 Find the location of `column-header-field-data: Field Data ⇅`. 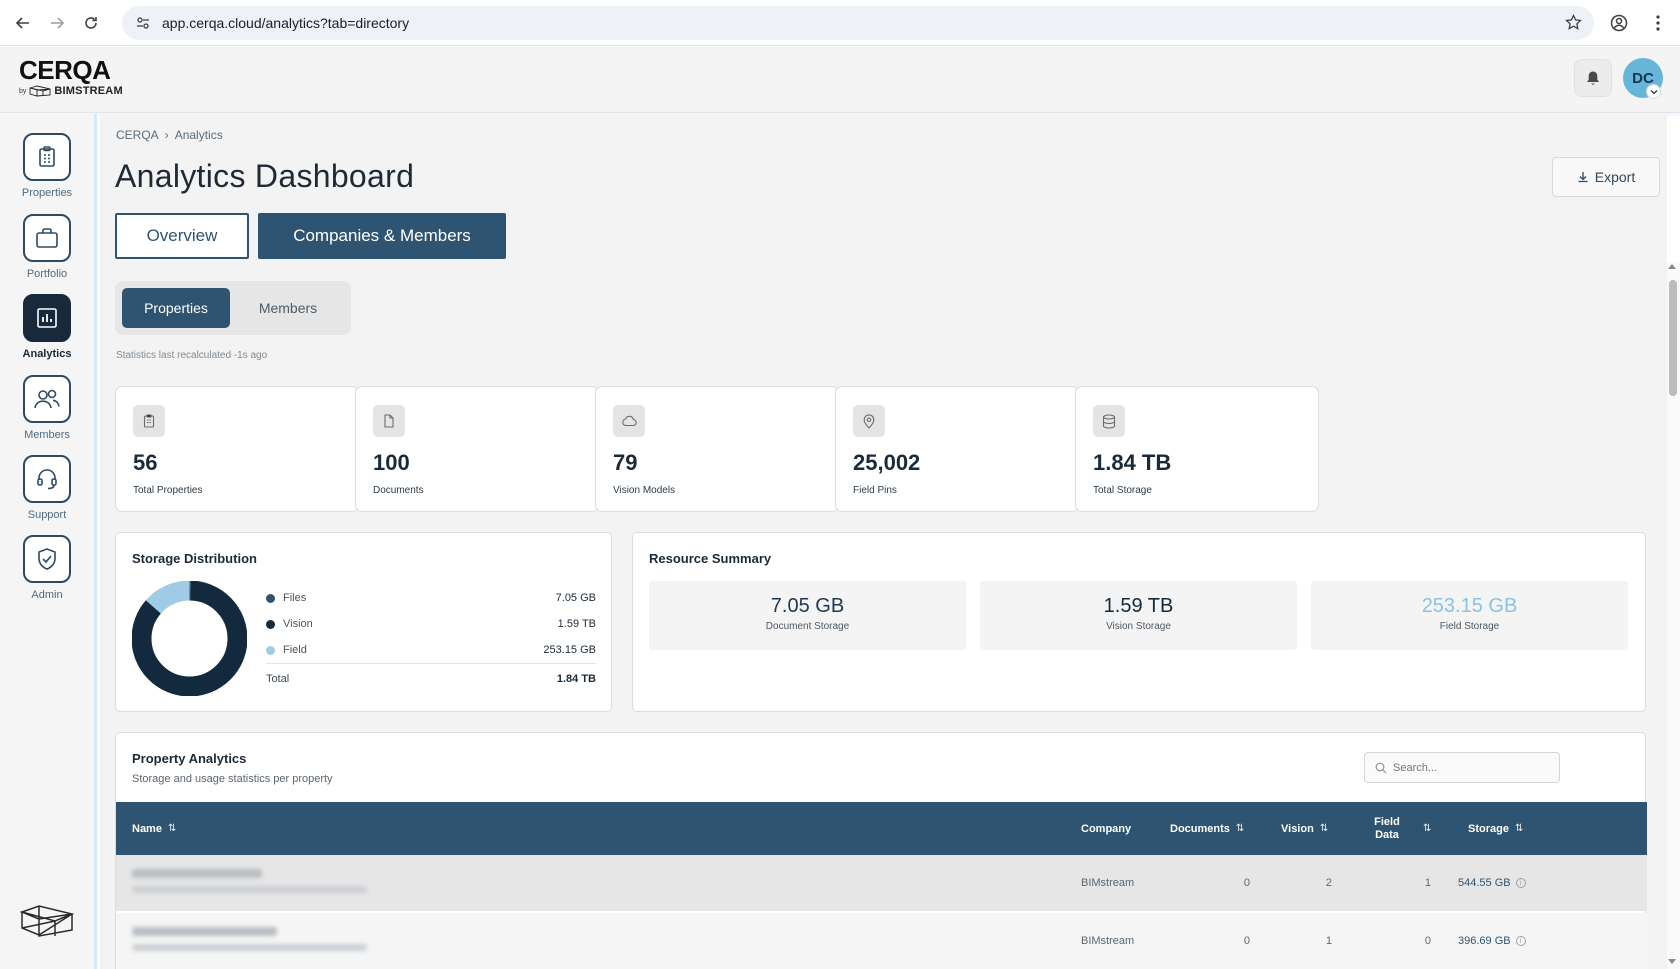

column-header-field-data: Field Data ⇅ is located at coordinates (1400, 828).